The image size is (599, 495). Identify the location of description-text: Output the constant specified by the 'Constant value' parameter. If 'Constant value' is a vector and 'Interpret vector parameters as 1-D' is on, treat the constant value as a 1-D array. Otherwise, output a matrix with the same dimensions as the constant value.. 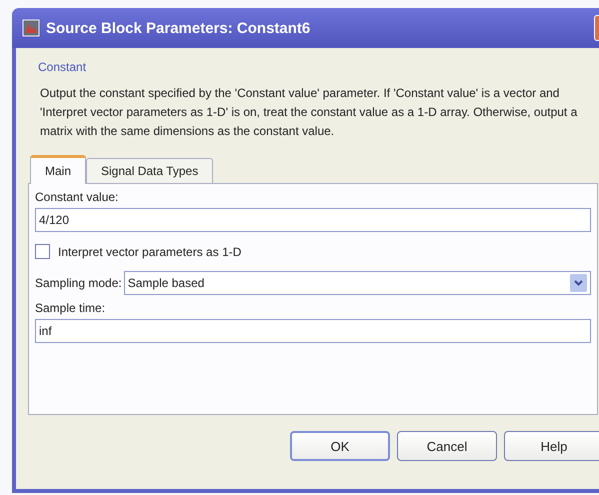
(308, 112).